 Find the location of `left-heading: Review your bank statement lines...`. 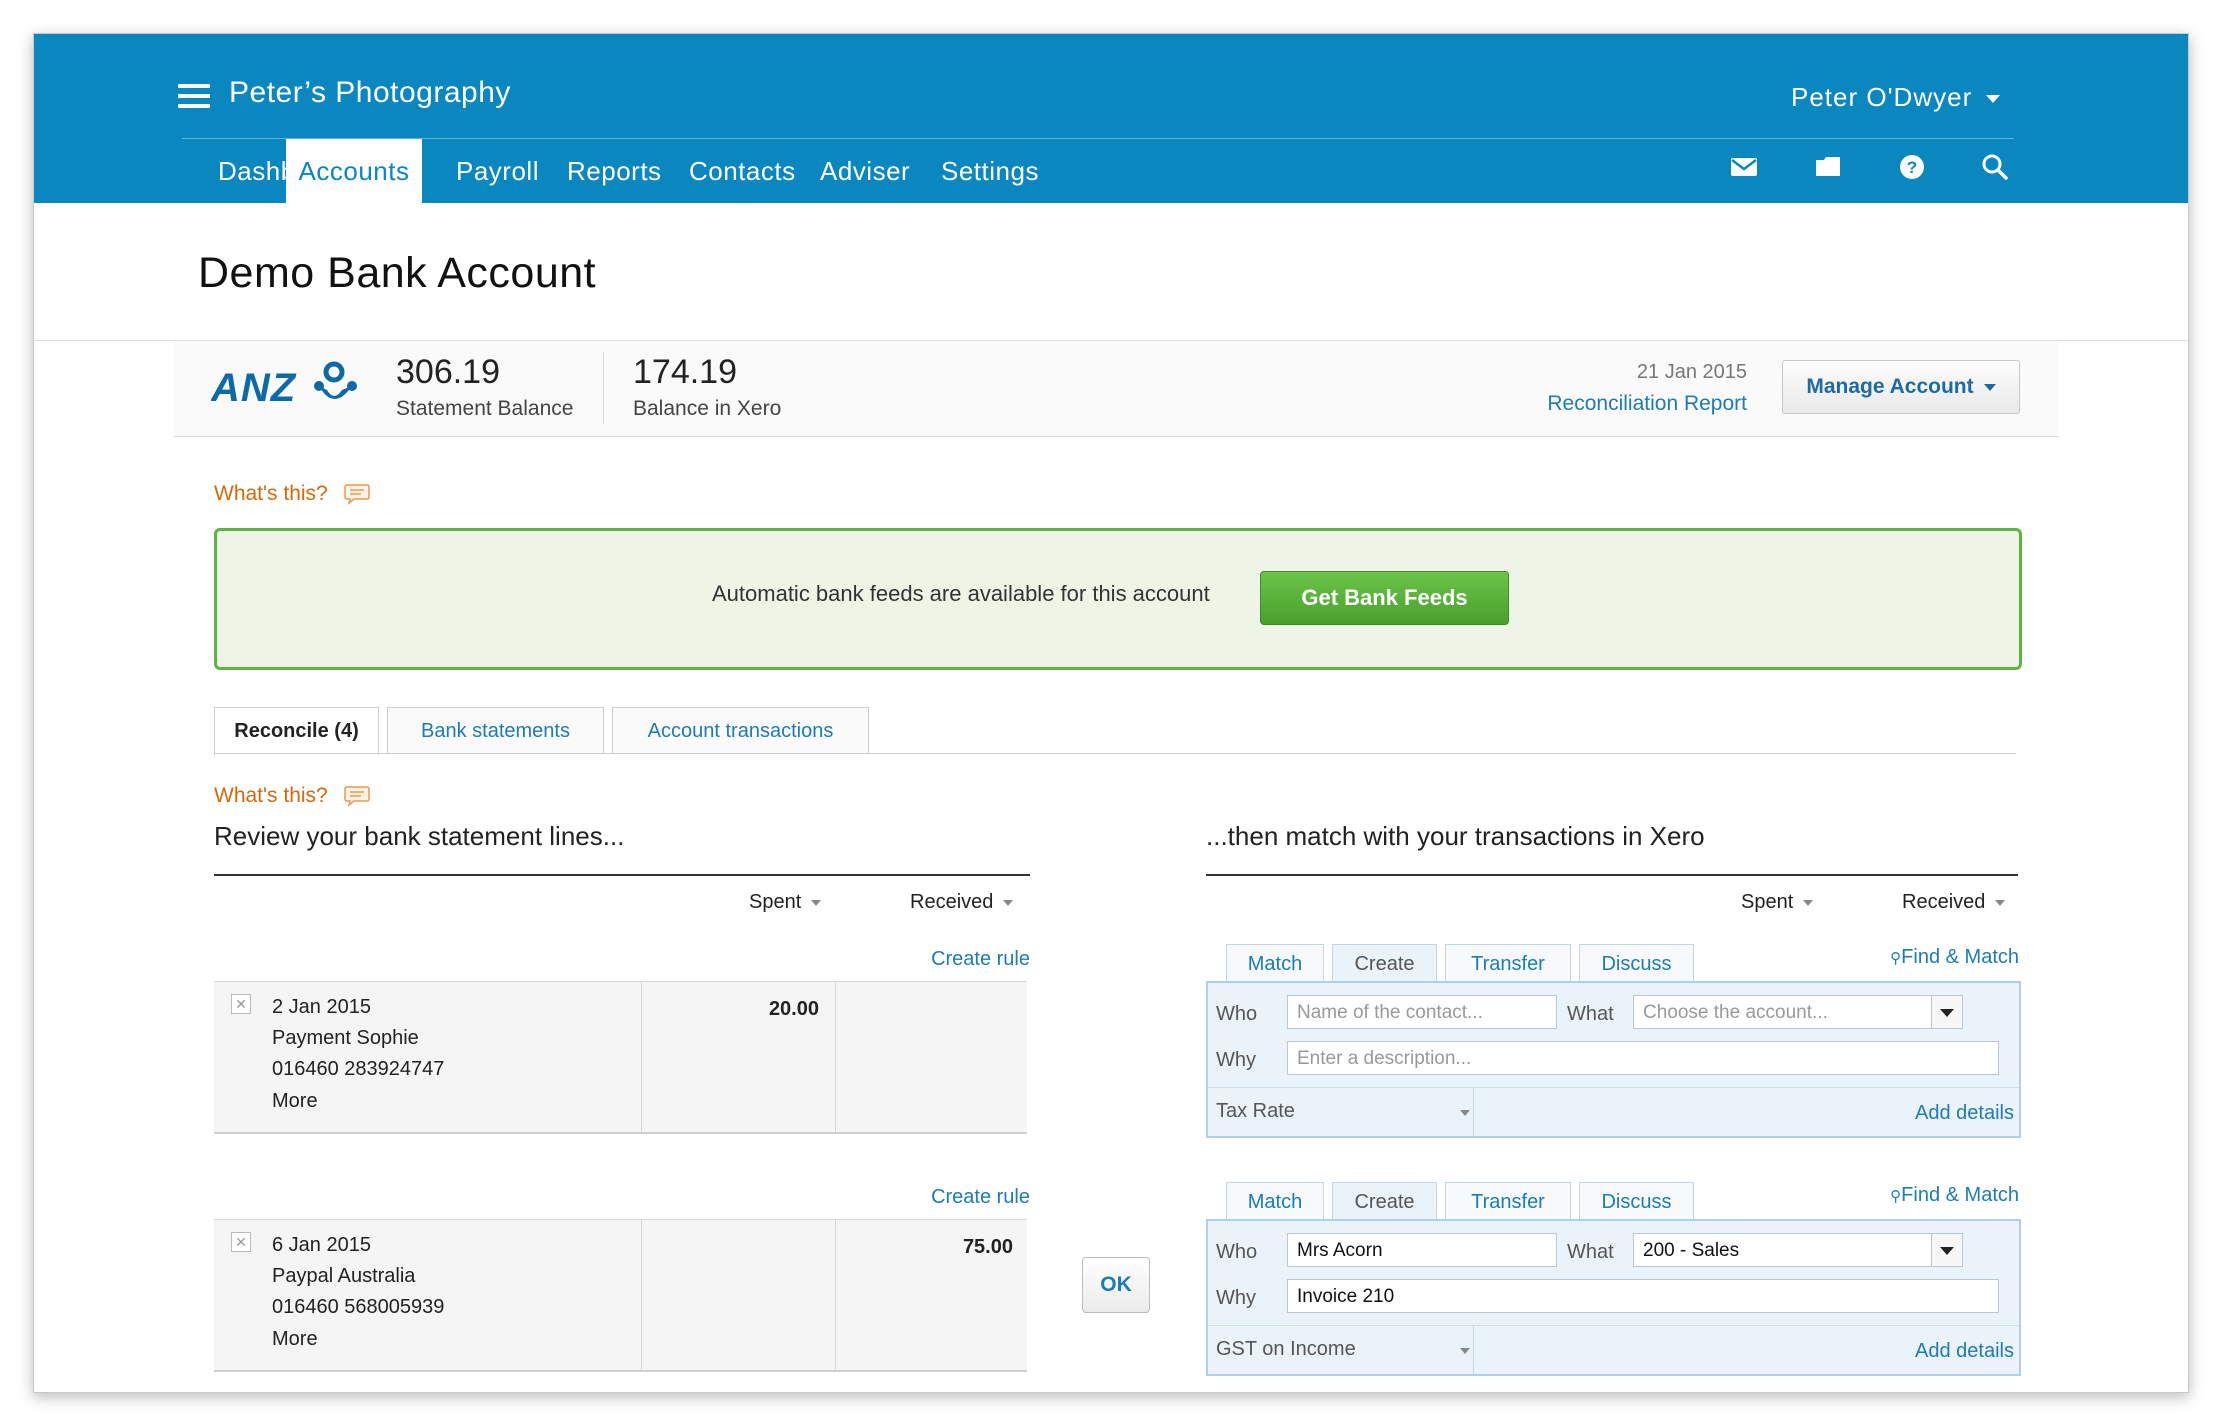

left-heading: Review your bank statement lines... is located at coordinates (419, 836).